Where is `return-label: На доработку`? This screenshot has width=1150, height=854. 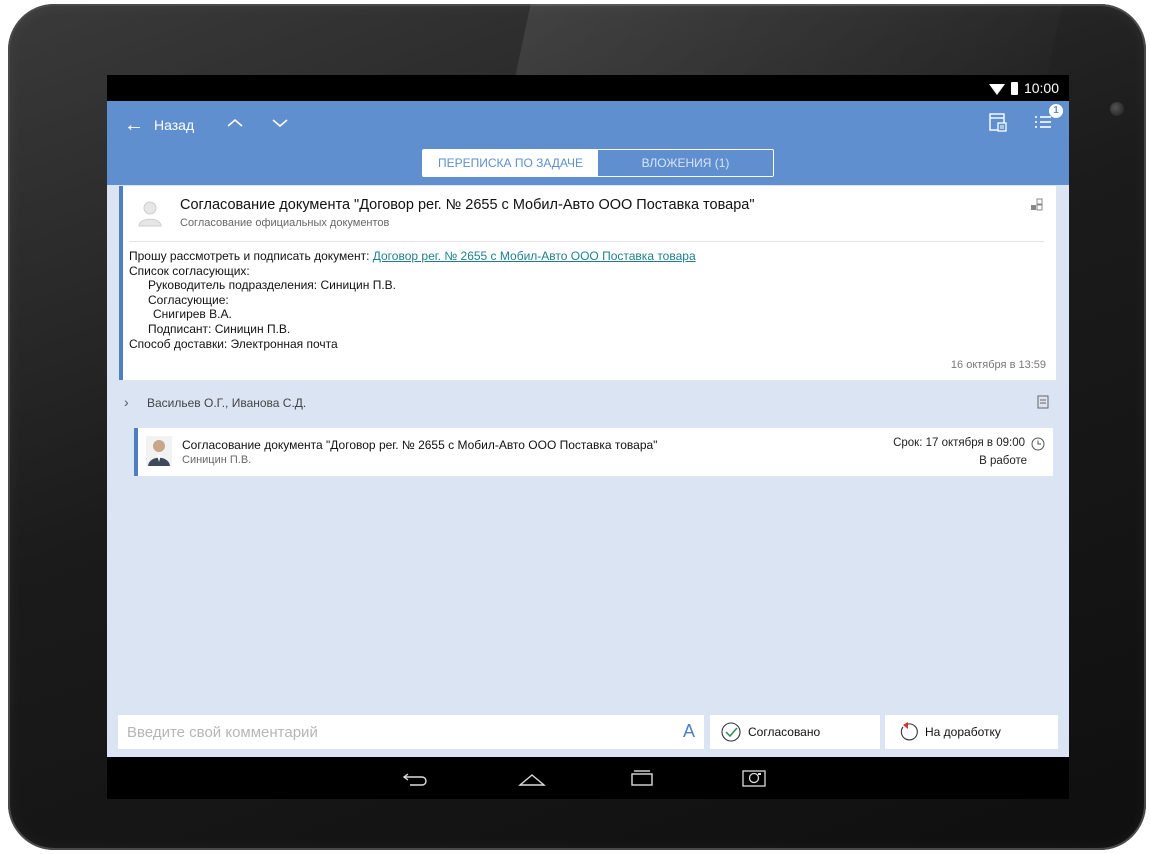 return-label: На доработку is located at coordinates (963, 732).